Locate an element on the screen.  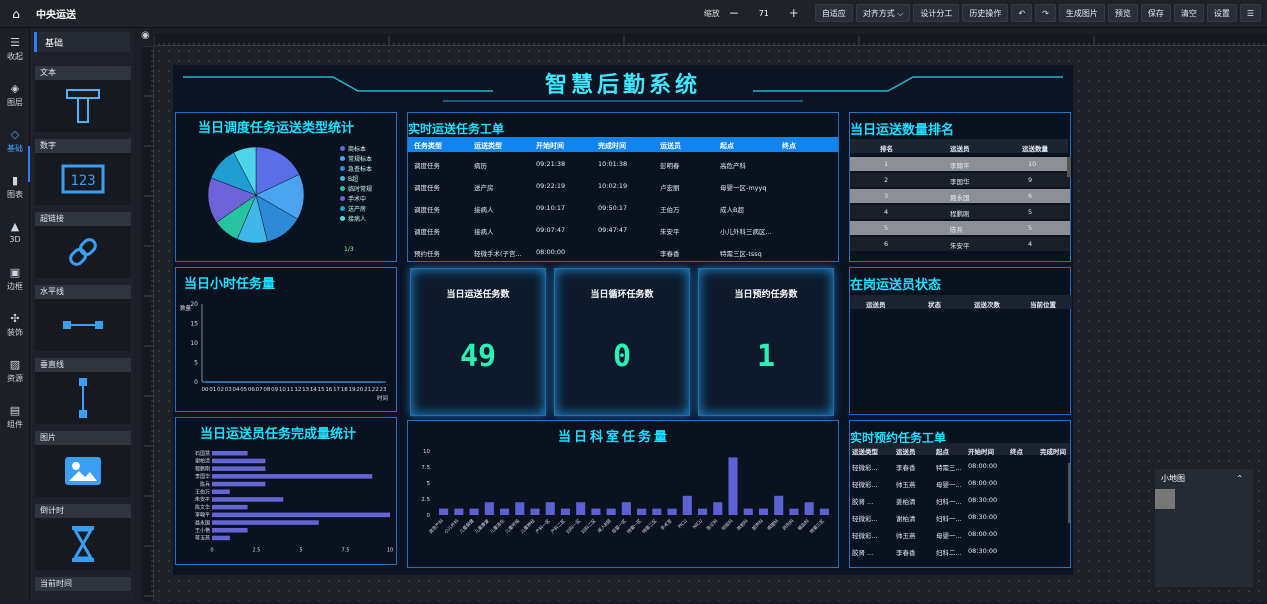
clear-button: 清空 is located at coordinates (1188, 13).